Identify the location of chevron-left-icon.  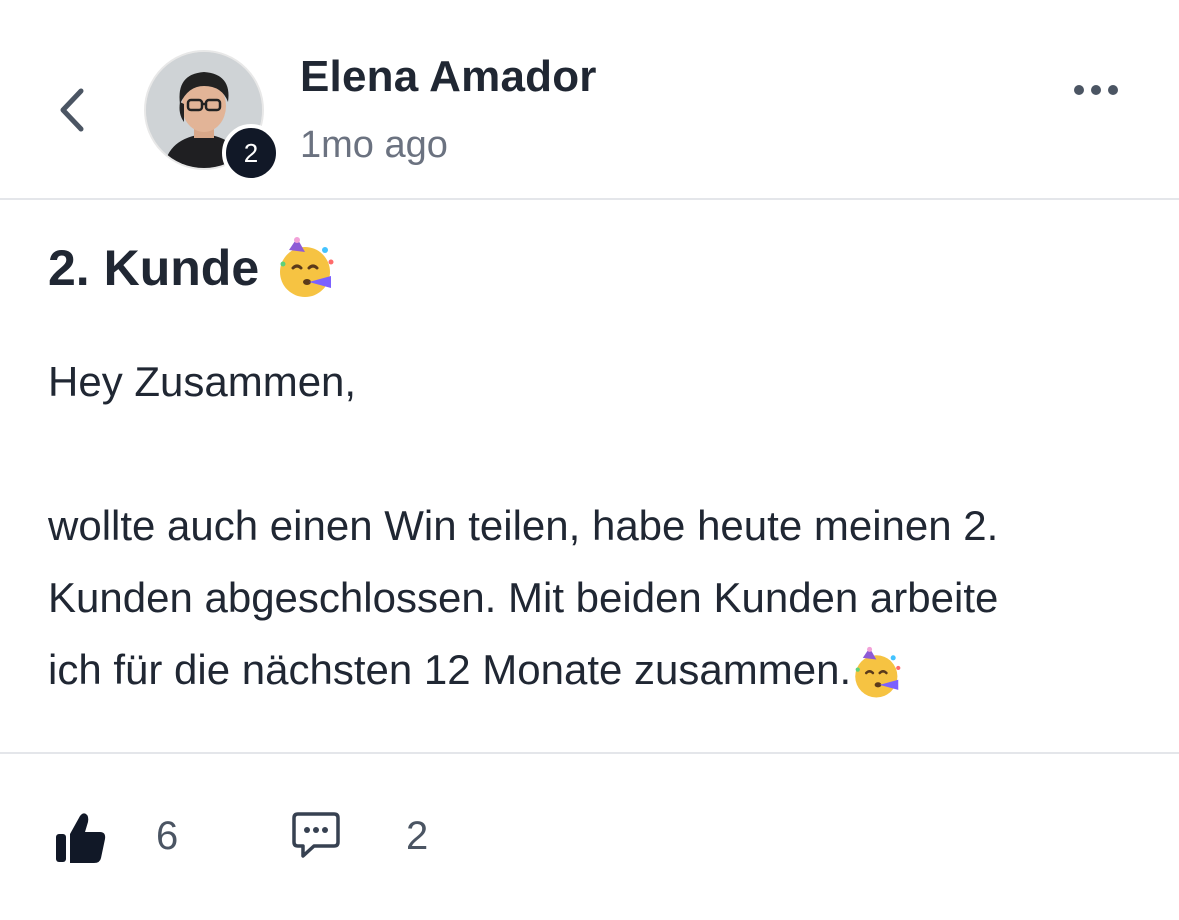
(72, 110).